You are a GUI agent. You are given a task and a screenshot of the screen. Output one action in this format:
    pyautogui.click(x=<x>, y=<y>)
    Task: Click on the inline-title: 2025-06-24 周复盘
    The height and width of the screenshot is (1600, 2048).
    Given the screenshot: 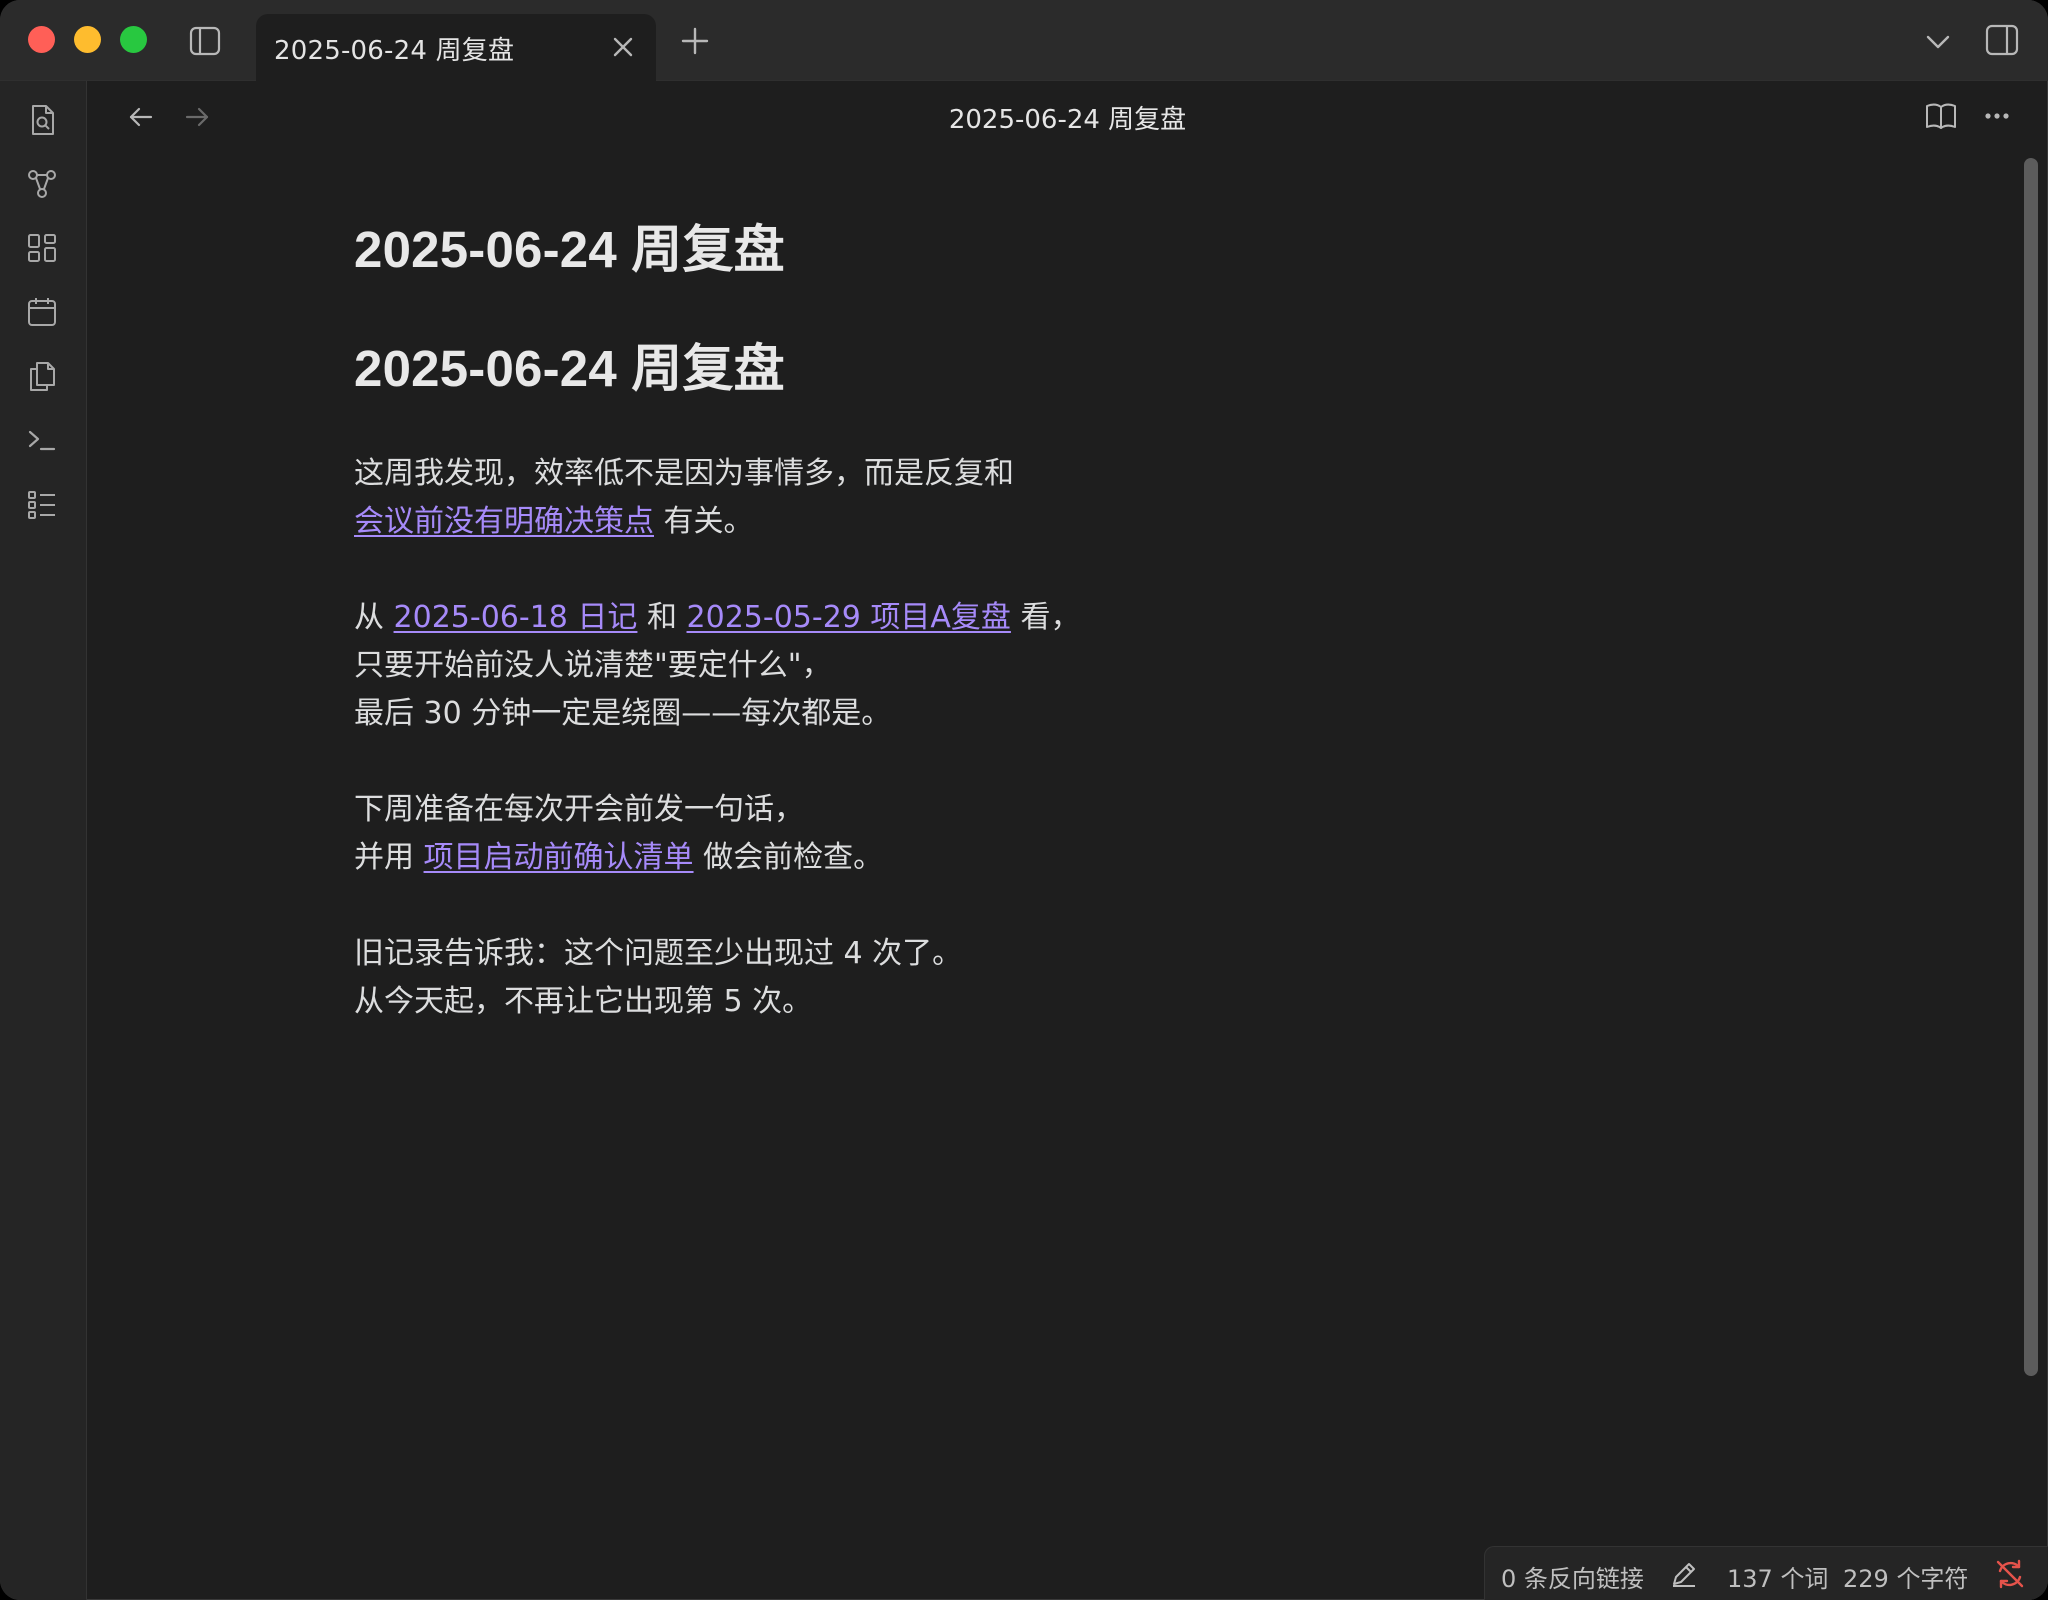 What is the action you would take?
    pyautogui.click(x=569, y=249)
    